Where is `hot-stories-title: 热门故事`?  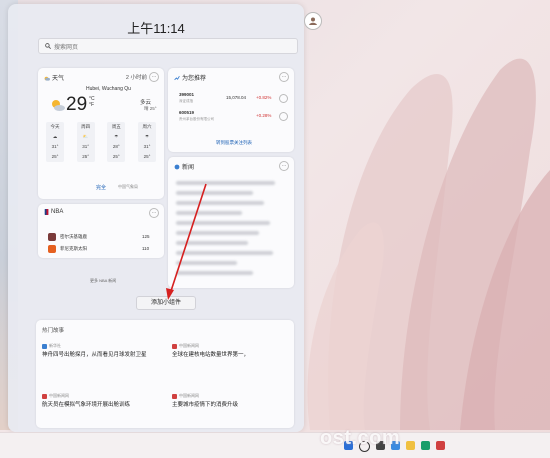
hot-stories-title: 热门故事 is located at coordinates (53, 331).